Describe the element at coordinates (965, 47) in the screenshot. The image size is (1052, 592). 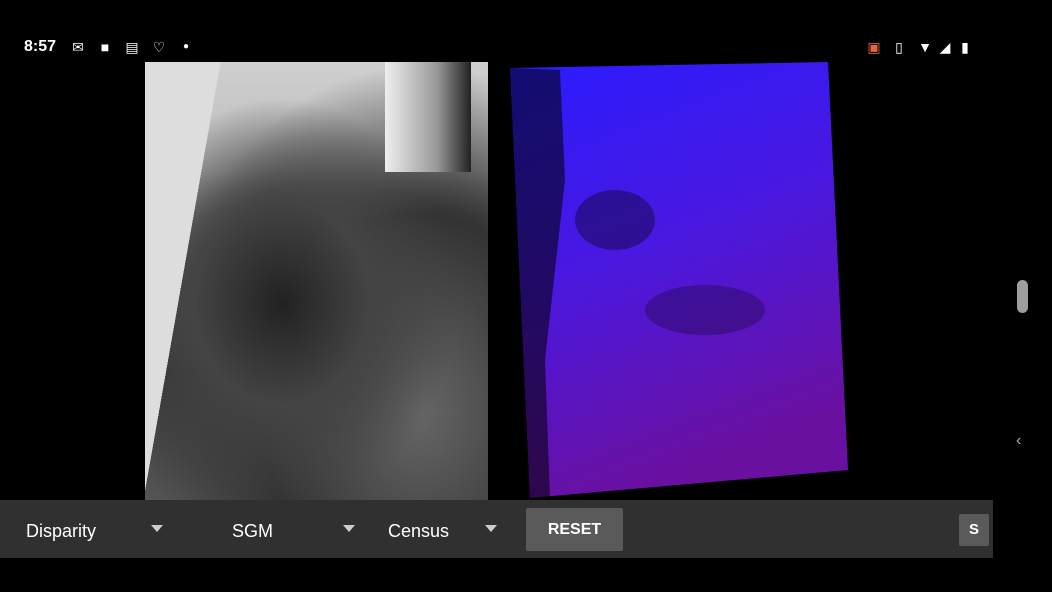
I see `battery-icon: ▮` at that location.